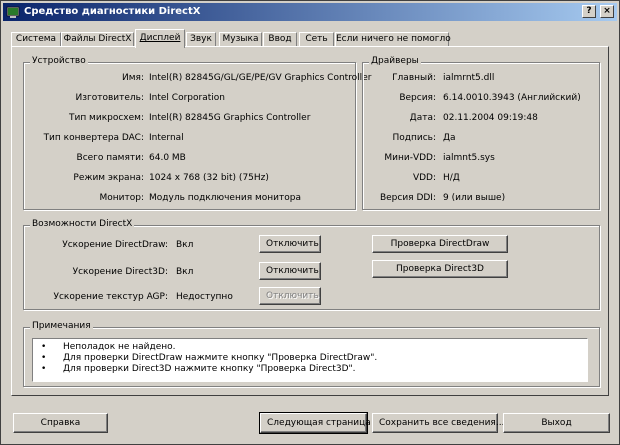  Describe the element at coordinates (512, 98) in the screenshot. I see `driver-version-value: 6.14.0010.3943 (Английский)` at that location.